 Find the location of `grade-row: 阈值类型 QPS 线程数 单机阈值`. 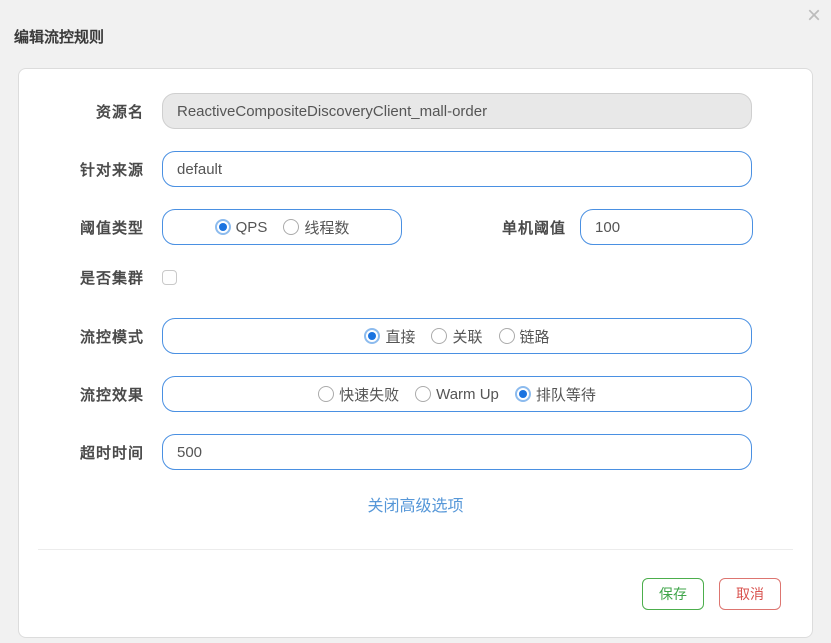

grade-row: 阈值类型 QPS 线程数 单机阈值 is located at coordinates (415, 227).